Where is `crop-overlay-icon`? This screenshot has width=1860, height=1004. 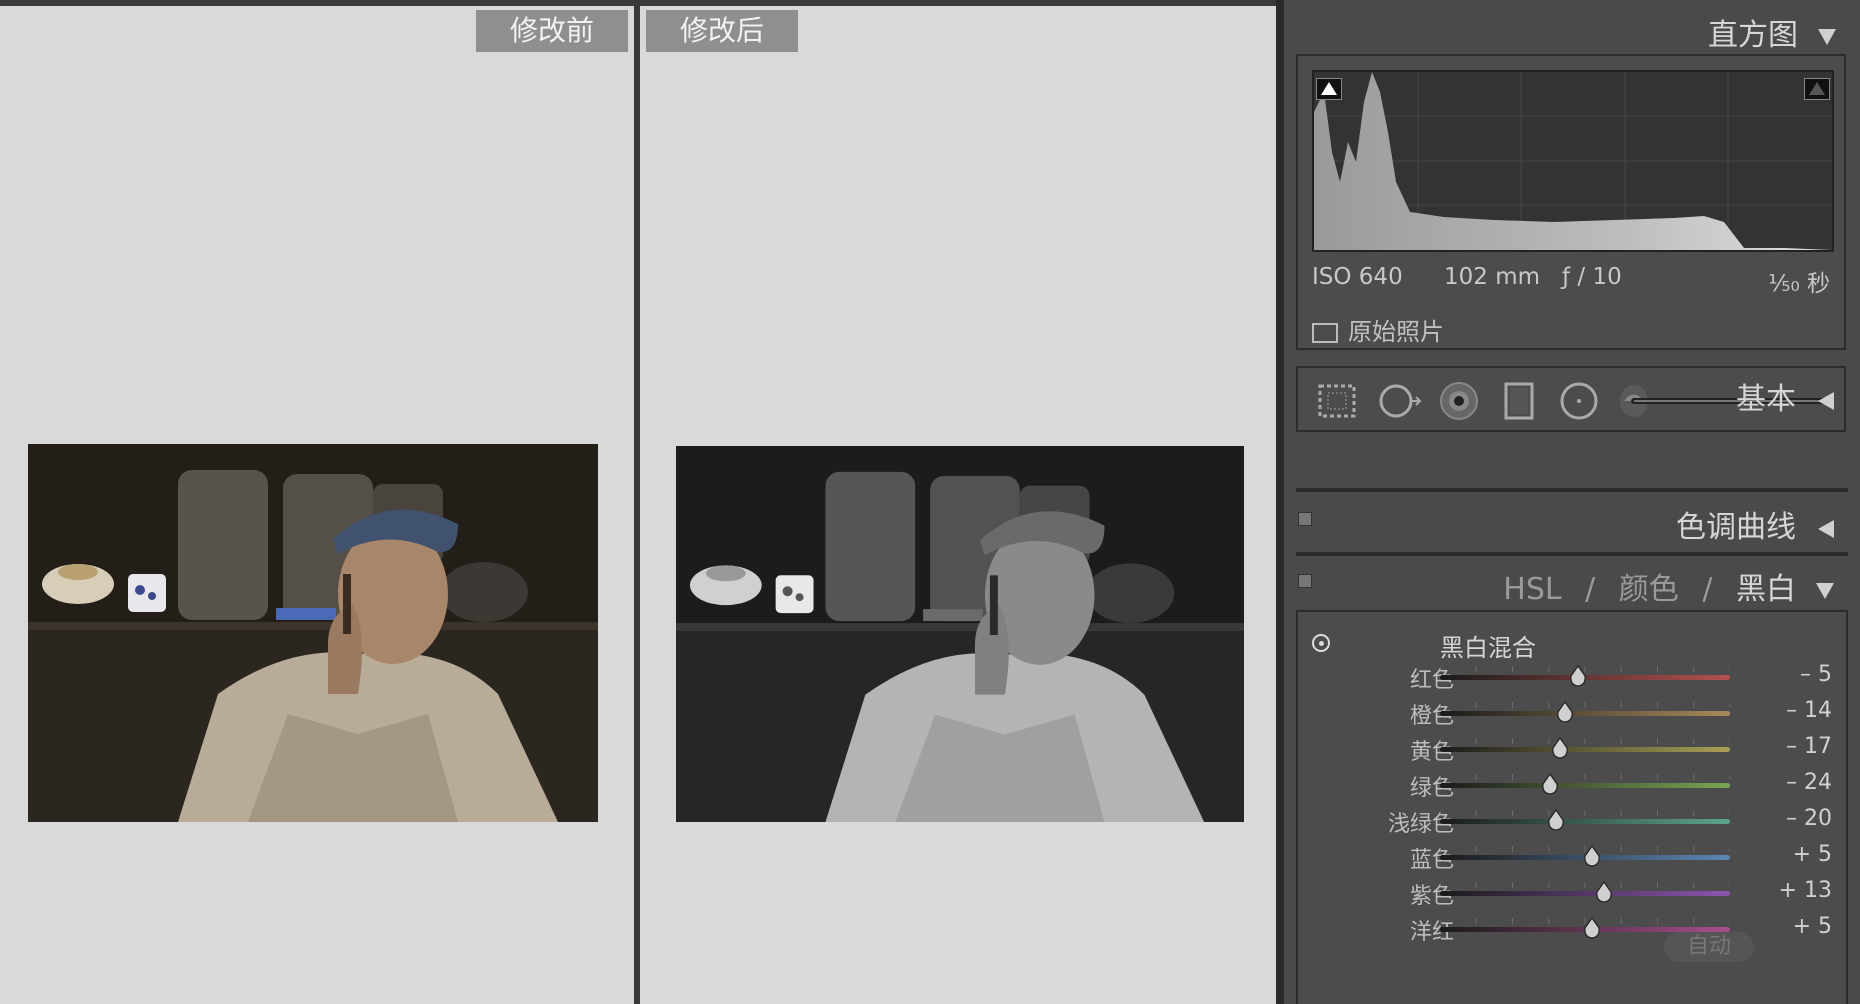
crop-overlay-icon is located at coordinates (1337, 401).